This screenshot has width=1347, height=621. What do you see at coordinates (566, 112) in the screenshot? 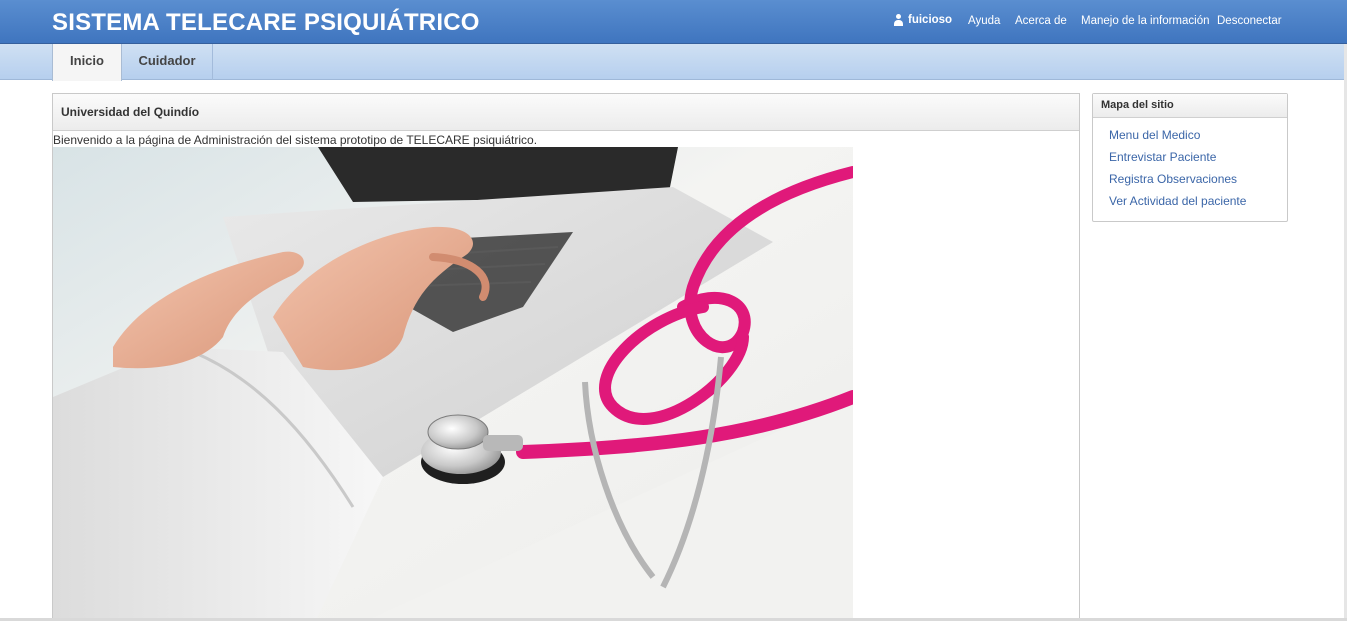
I see `main-panel-title: Universidad del Quindío` at bounding box center [566, 112].